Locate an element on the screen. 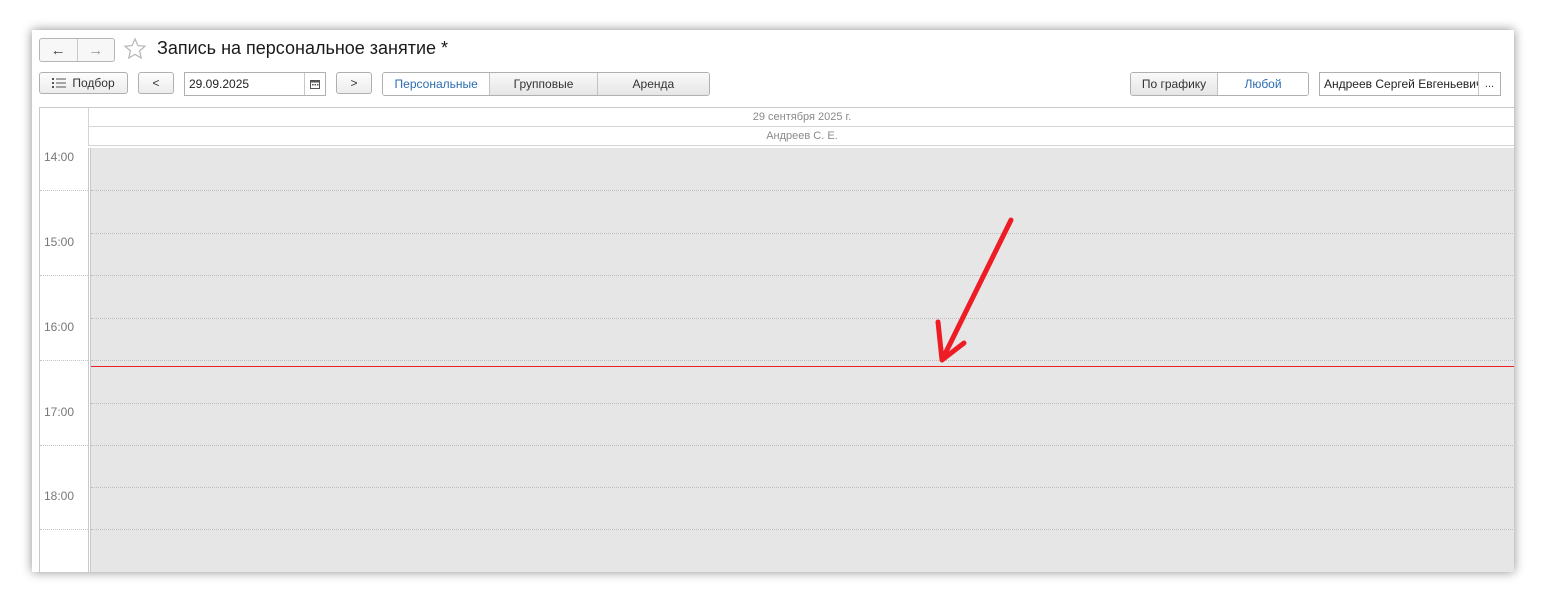 Image resolution: width=1546 pixels, height=604 pixels. time-label: 18:00 is located at coordinates (59, 496).